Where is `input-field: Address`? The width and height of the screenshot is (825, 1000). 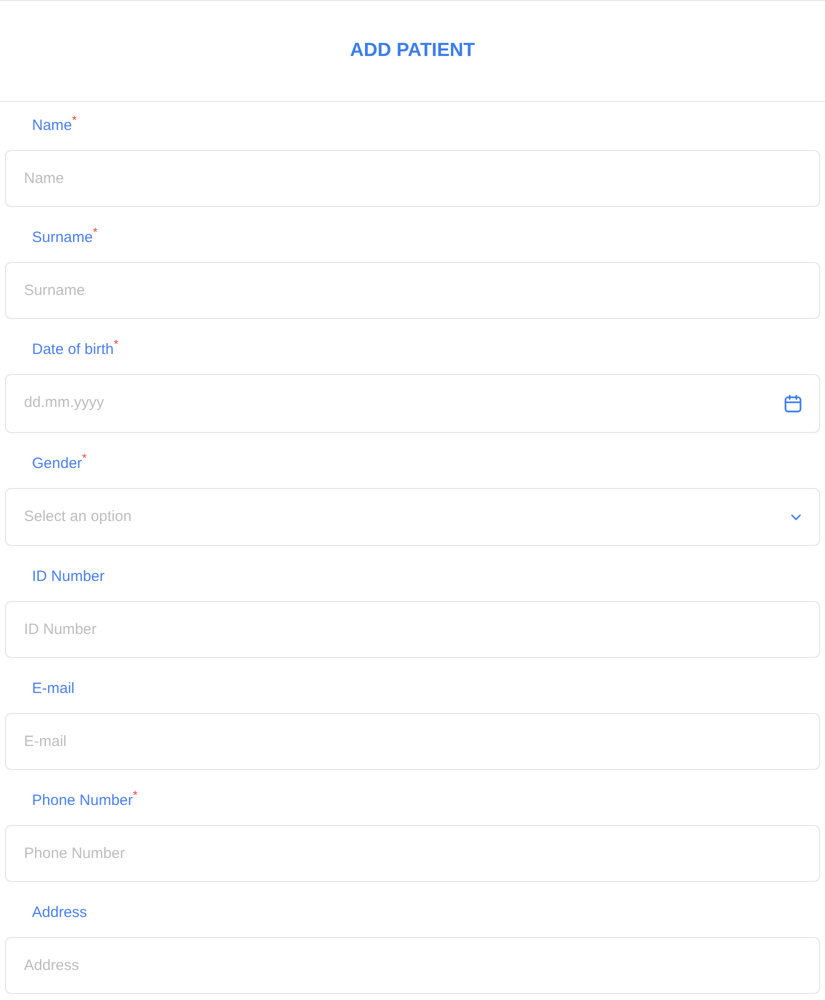
input-field: Address is located at coordinates (412, 965).